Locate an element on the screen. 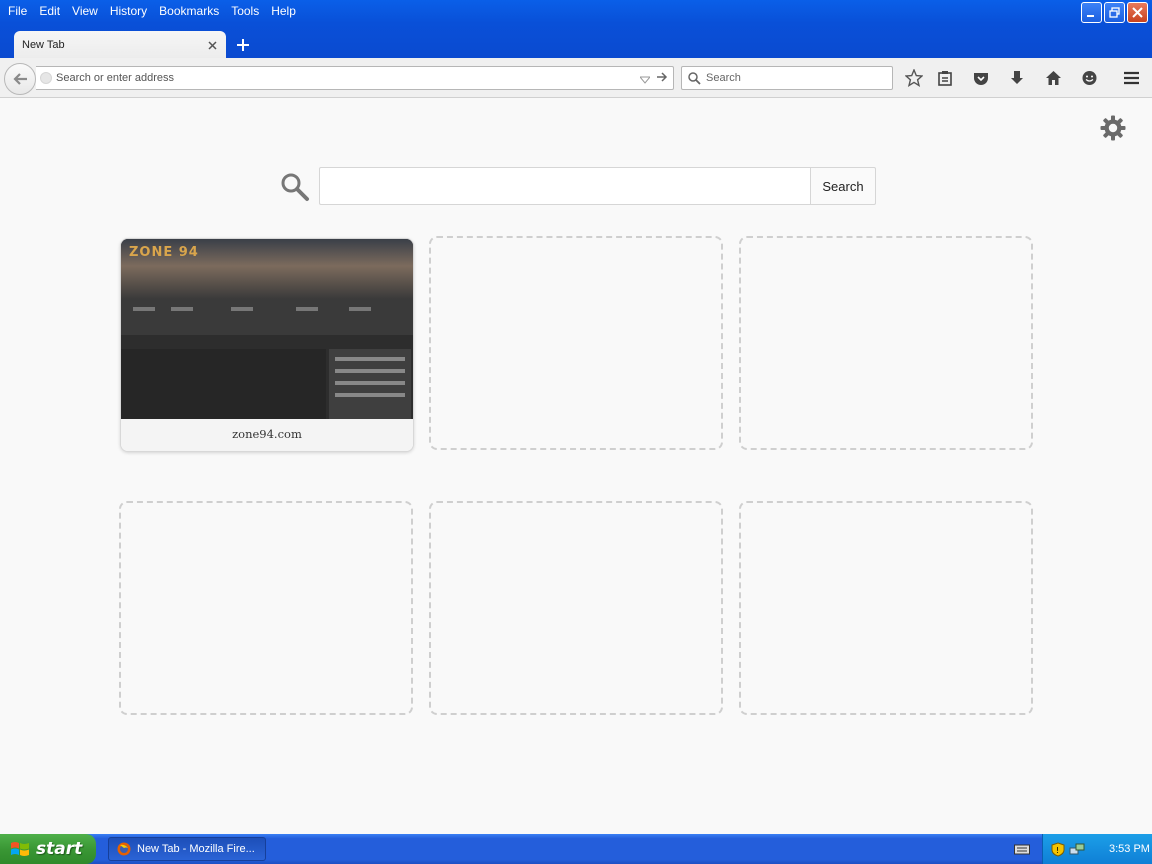  windows-logo-icon is located at coordinates (20, 849).